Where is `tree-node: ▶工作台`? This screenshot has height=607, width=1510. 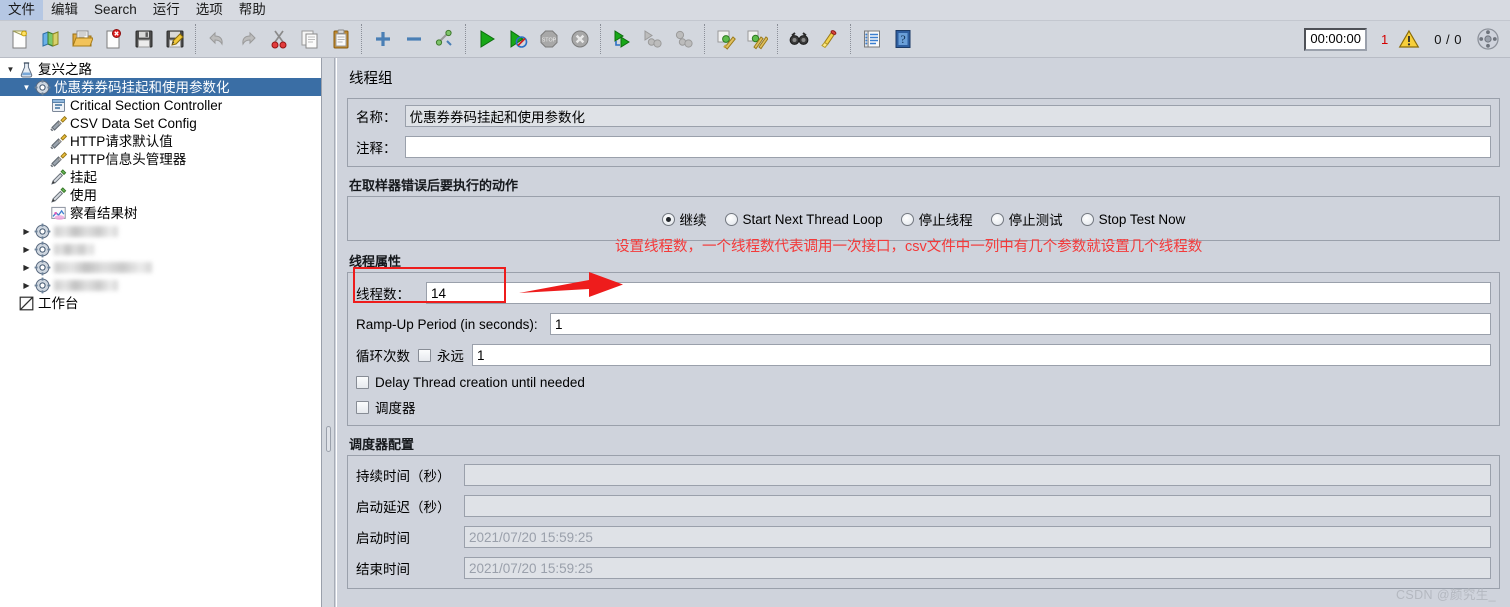
tree-node: ▶工作台 is located at coordinates (160, 303).